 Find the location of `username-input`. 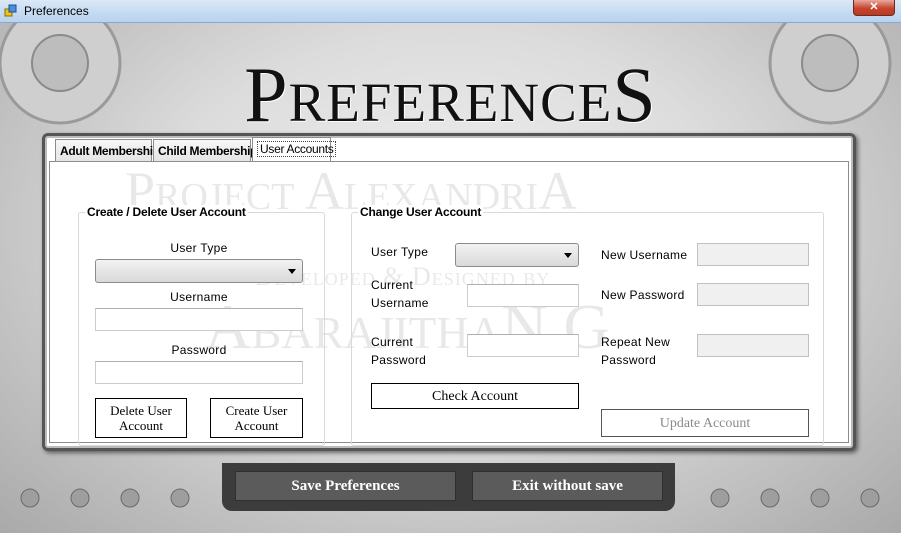

username-input is located at coordinates (199, 319).